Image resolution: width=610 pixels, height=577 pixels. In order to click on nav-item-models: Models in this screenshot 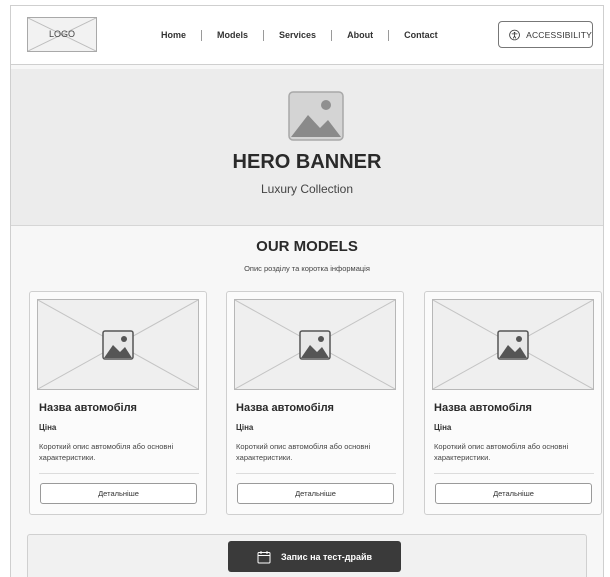, I will do `click(232, 35)`.